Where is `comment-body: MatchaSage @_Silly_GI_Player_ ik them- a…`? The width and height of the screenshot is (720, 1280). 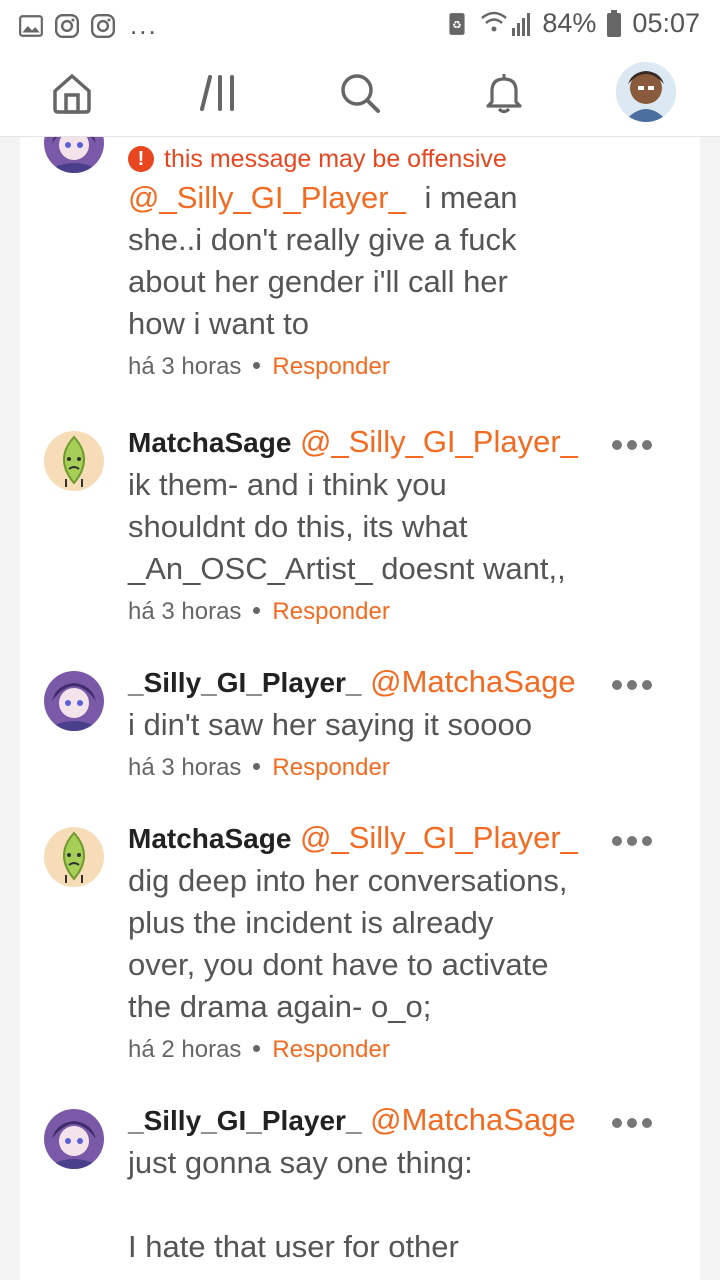 comment-body: MatchaSage @_Silly_GI_Player_ ik them- a… is located at coordinates (368, 526).